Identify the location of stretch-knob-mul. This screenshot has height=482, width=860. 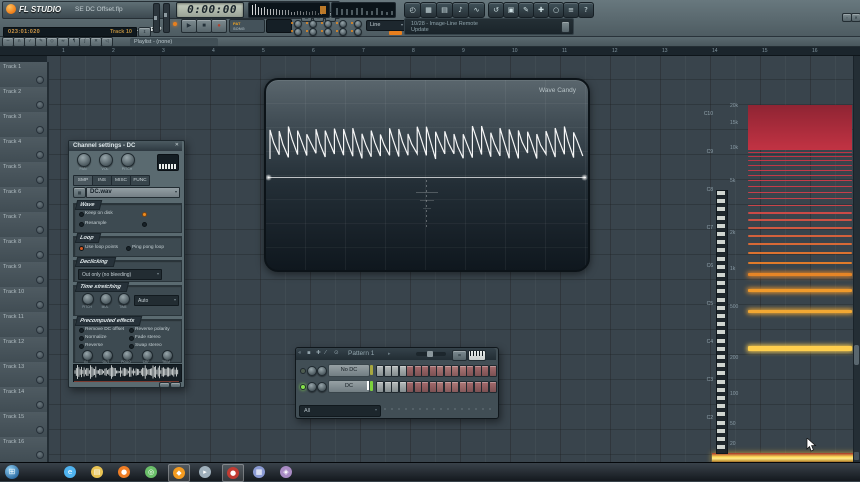
(106, 299).